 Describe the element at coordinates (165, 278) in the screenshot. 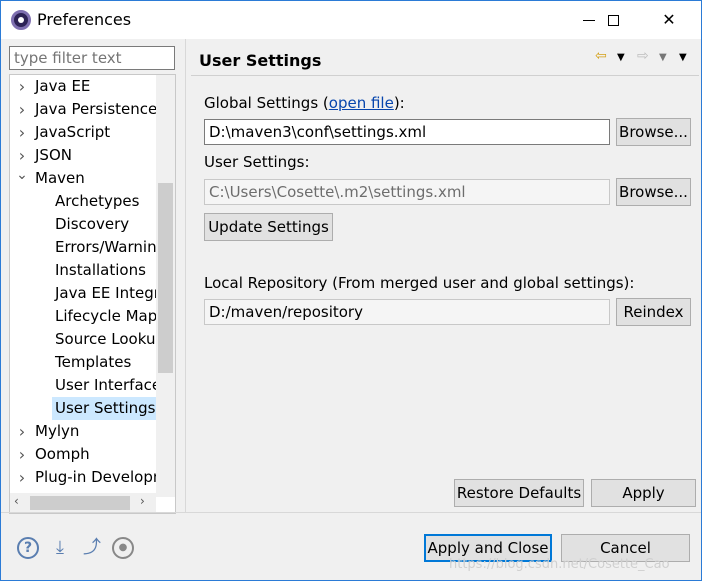

I see `tree-vertical-scroll-thumb` at that location.